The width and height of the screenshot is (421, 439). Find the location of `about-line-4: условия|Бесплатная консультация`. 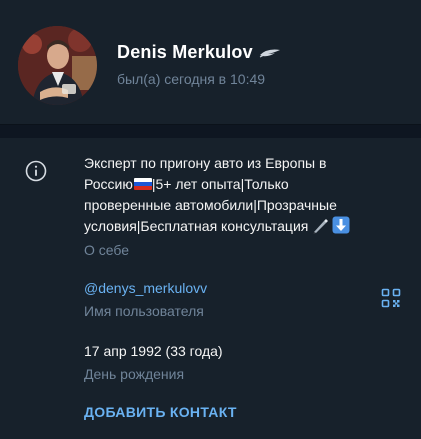

about-line-4: условия|Бесплатная консультация is located at coordinates (239, 226).